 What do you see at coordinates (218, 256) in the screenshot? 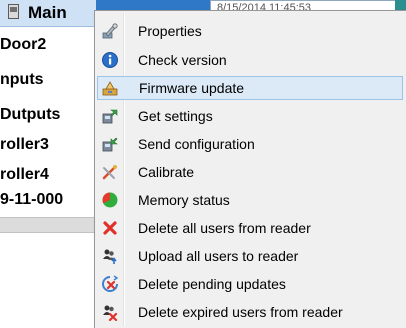
I see `menu-item-label: Upload all users to reader` at bounding box center [218, 256].